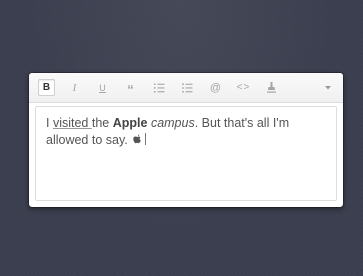 The height and width of the screenshot is (276, 363). I want to click on ordered-list-button, so click(159, 87).